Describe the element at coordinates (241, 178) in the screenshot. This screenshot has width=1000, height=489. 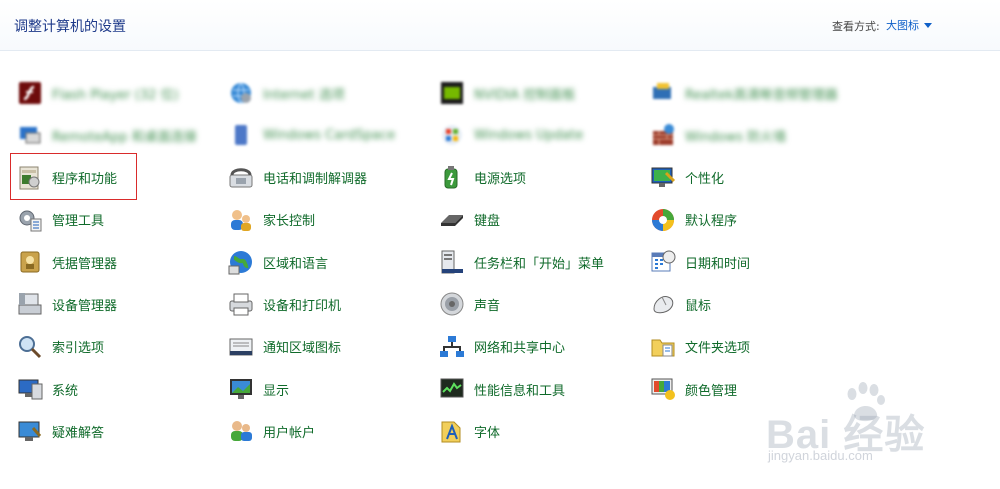
I see `phone-modem-icon` at that location.